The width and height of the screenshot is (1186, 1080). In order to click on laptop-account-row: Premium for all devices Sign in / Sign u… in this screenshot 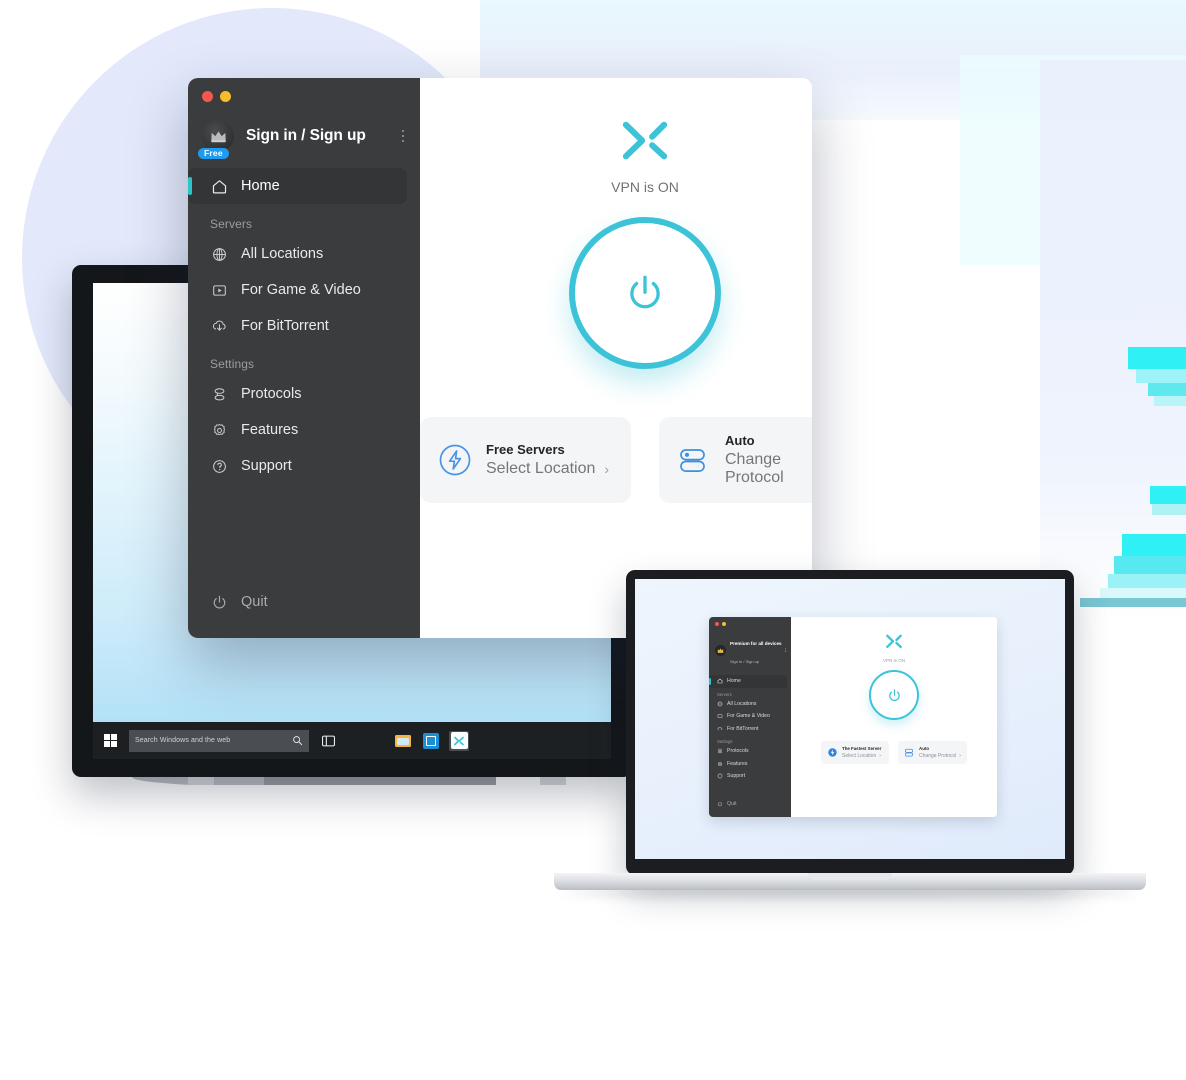, I will do `click(750, 647)`.